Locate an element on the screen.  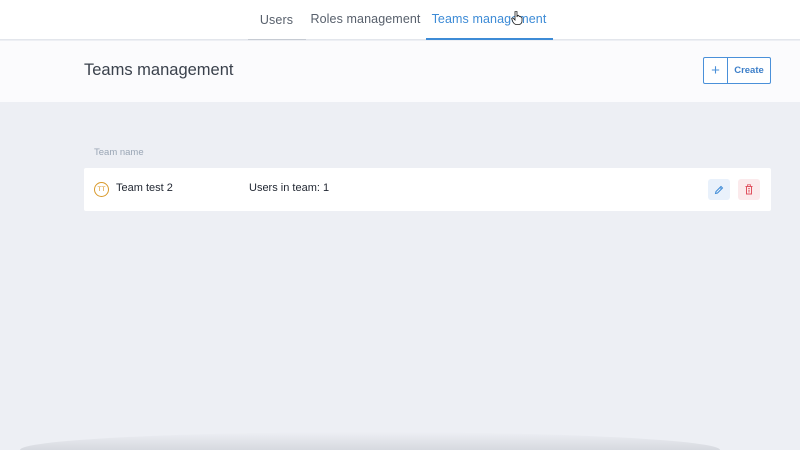
create-team-button: + Create is located at coordinates (737, 70).